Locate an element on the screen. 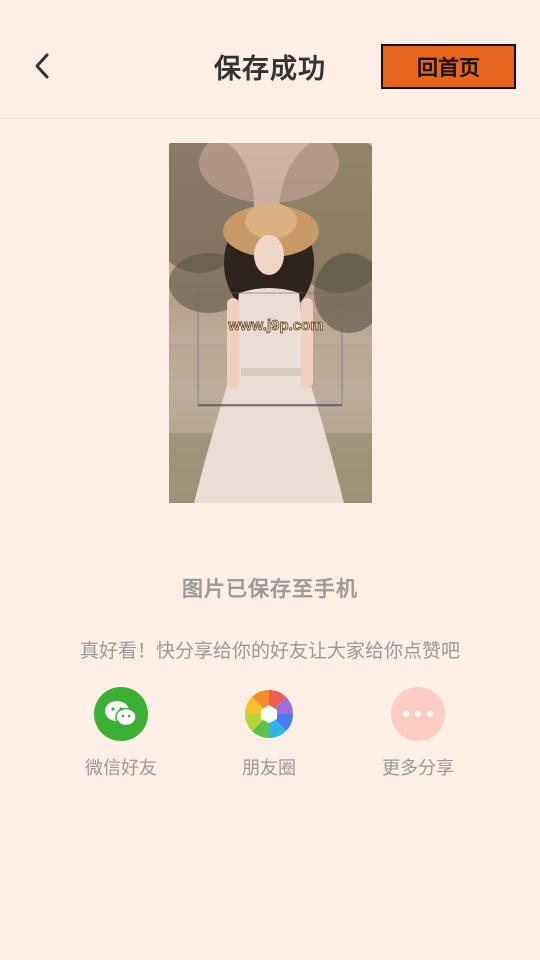 The width and height of the screenshot is (540, 960). wechat-icon is located at coordinates (121, 714).